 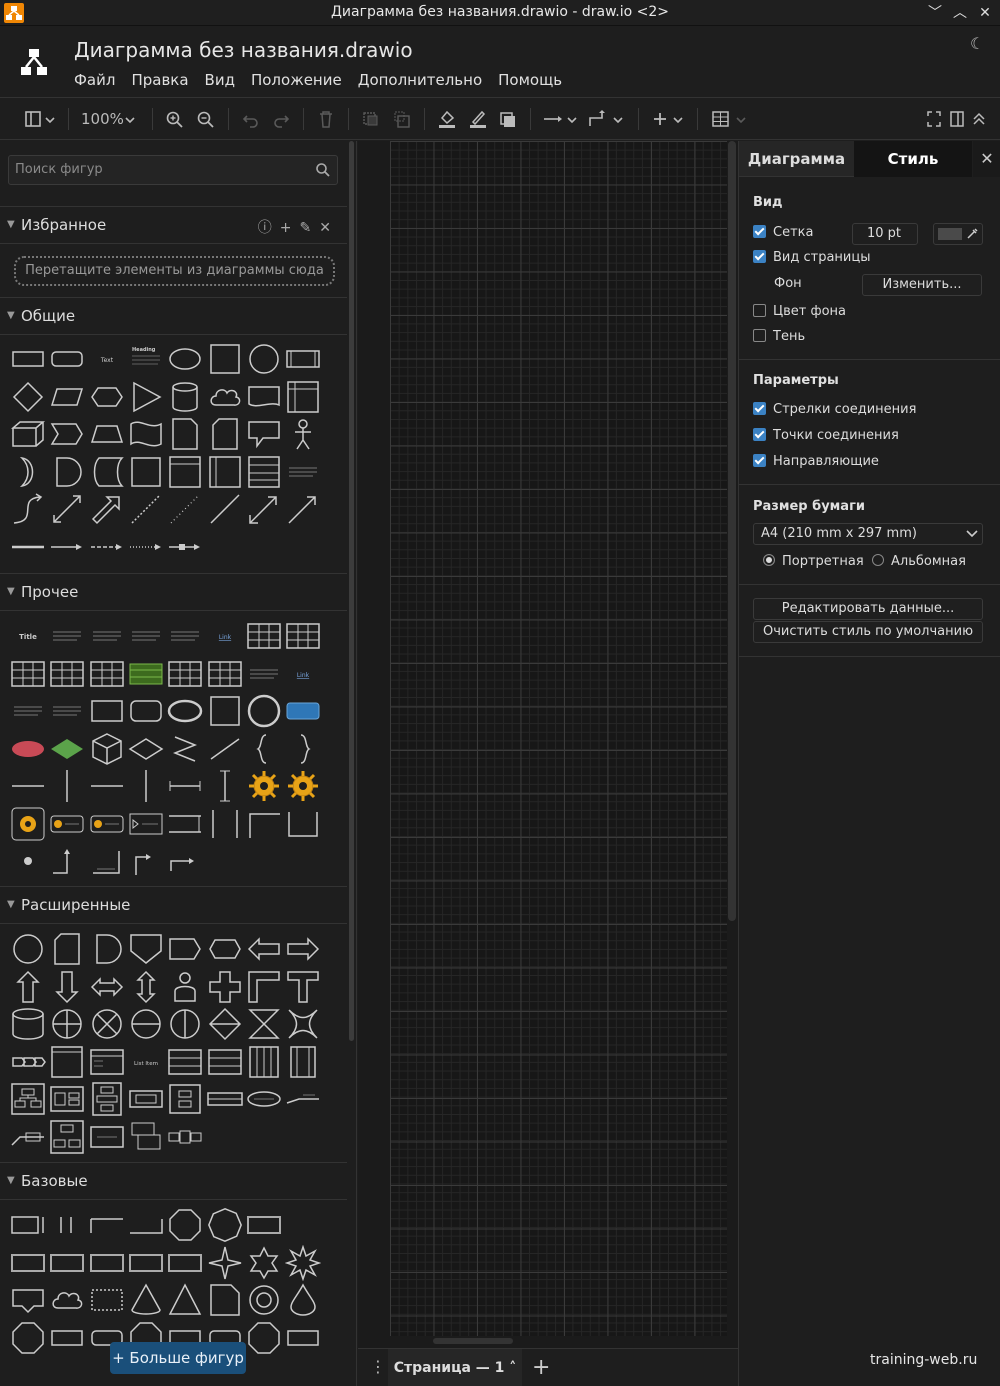 I want to click on shape-octa2, so click(x=225, y=1225).